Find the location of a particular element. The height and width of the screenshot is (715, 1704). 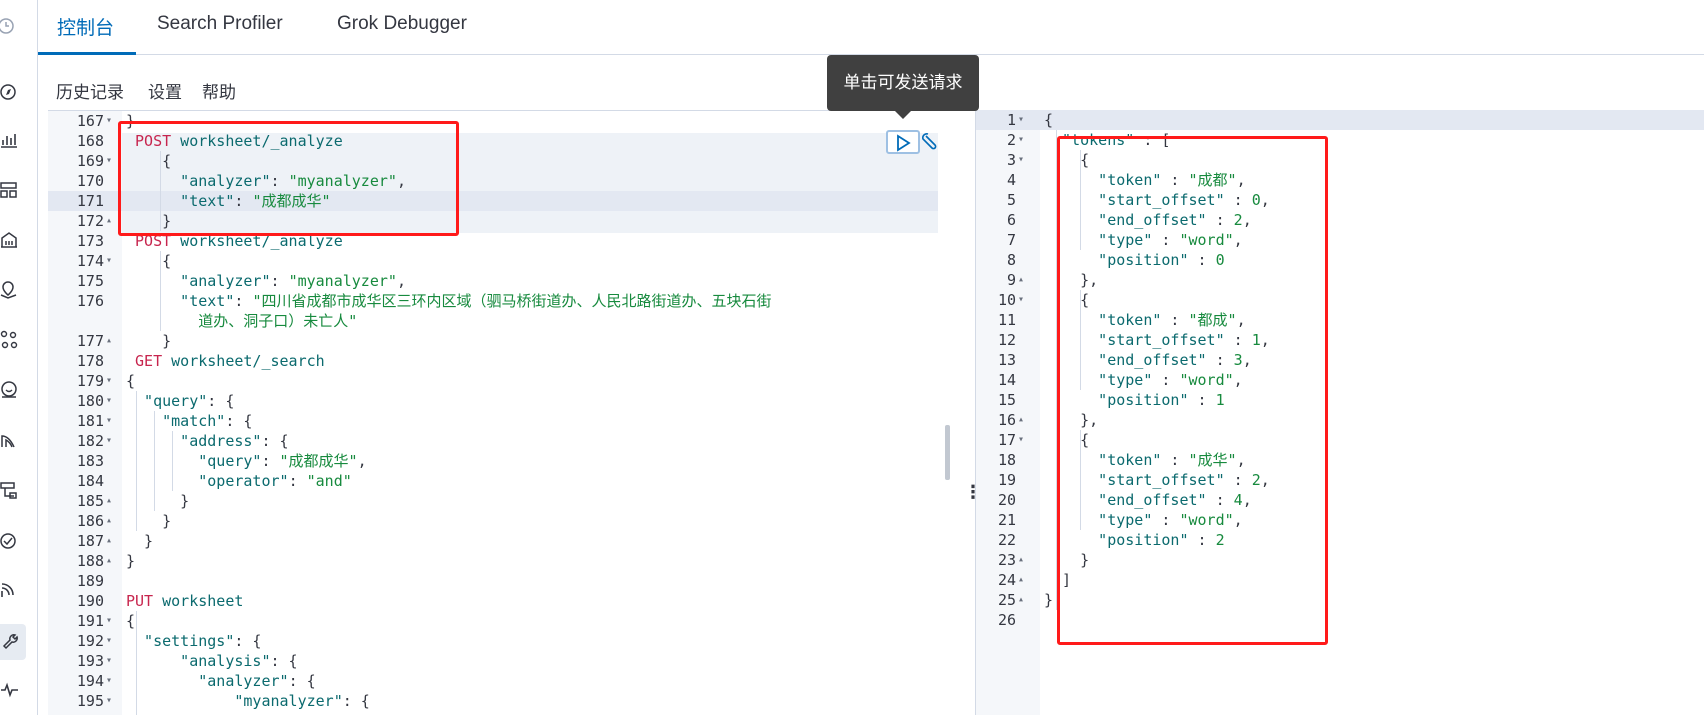

wrench-icon is located at coordinates (13, 642).